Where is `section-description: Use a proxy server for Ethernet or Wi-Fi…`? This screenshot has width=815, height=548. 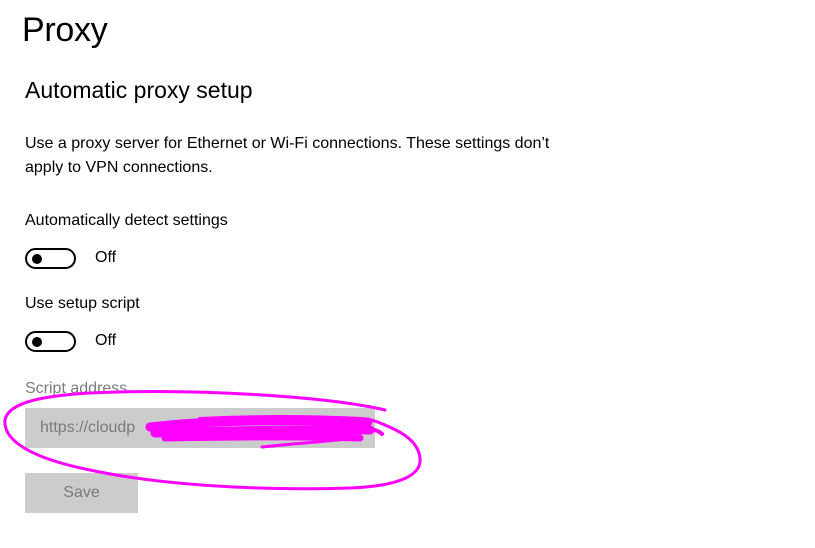
section-description: Use a proxy server for Ethernet or Wi-Fi… is located at coordinates (287, 155).